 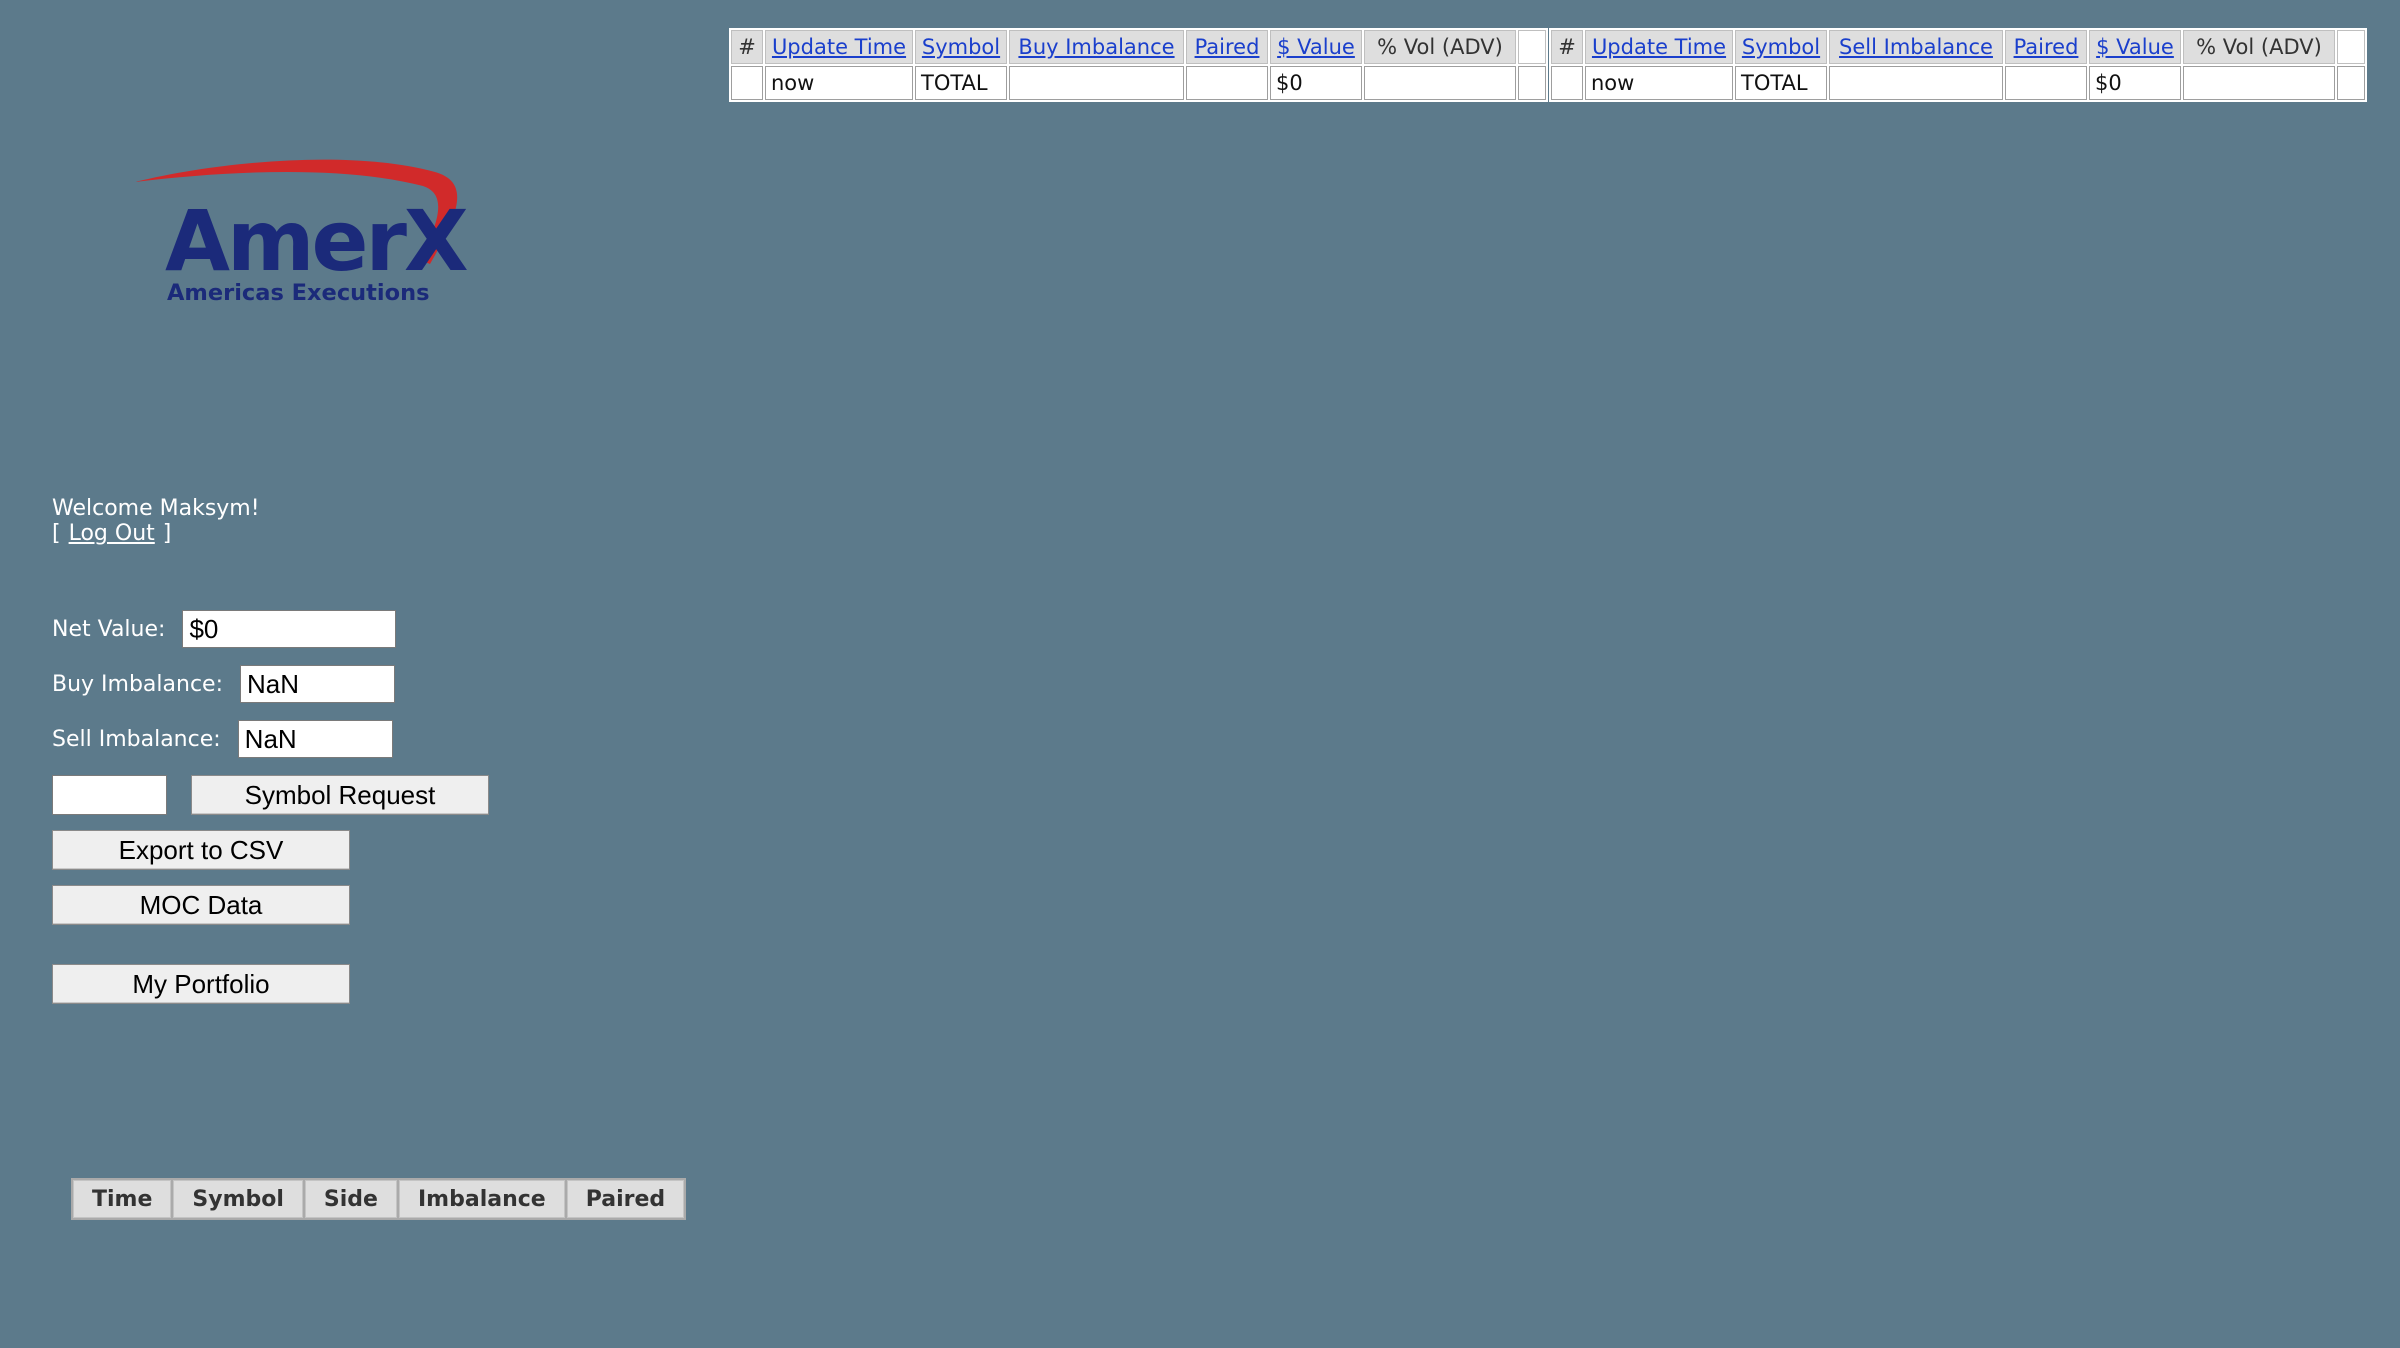 I want to click on col-time: Time, so click(x=122, y=1199).